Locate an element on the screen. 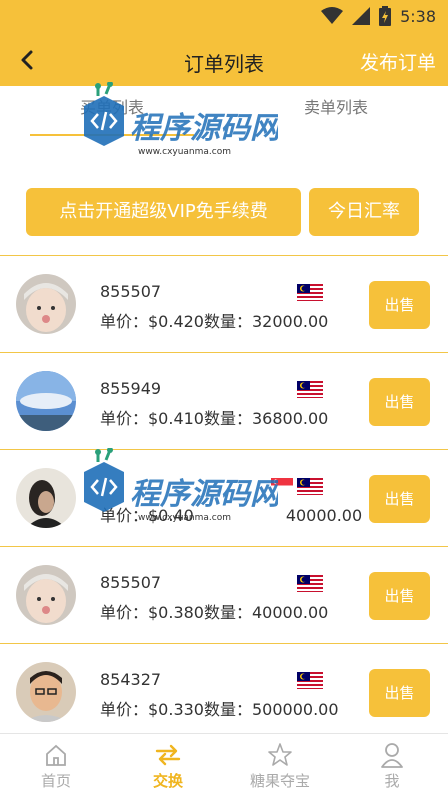 The width and height of the screenshot is (448, 798). tab-buy-list: 买单列表 is located at coordinates (112, 111).